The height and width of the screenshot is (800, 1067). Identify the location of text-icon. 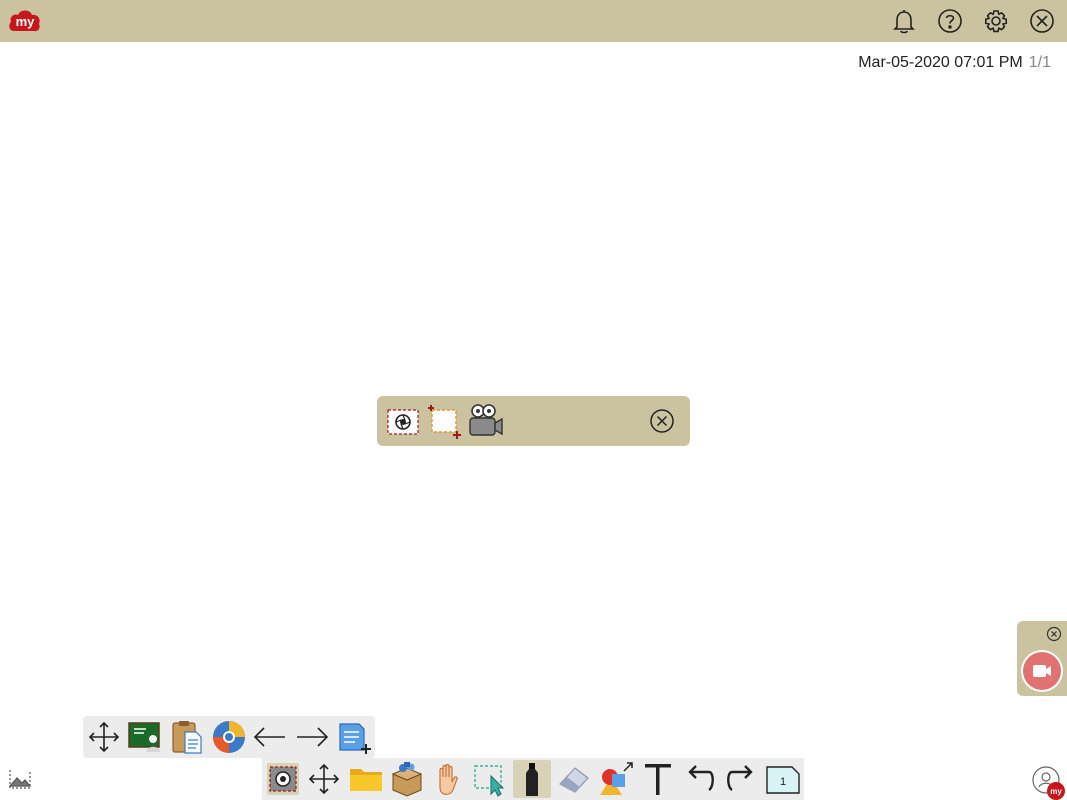
(658, 779).